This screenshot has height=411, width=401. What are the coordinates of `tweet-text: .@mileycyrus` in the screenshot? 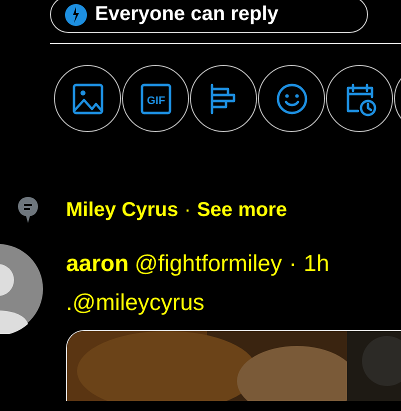 It's located at (136, 302).